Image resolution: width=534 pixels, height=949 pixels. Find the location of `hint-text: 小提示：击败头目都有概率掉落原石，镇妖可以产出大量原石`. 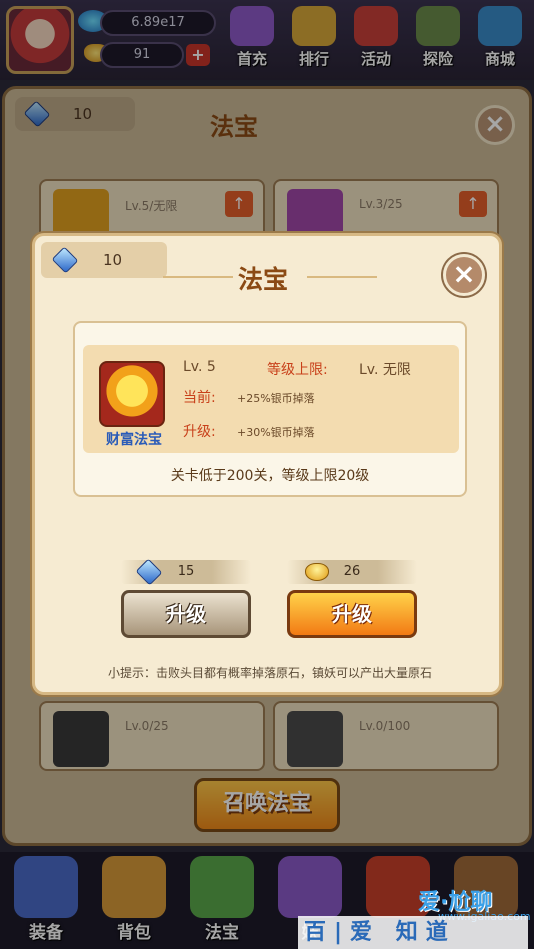

hint-text: 小提示：击败头目都有概率掉落原石，镇妖可以产出大量原石 is located at coordinates (269, 673).